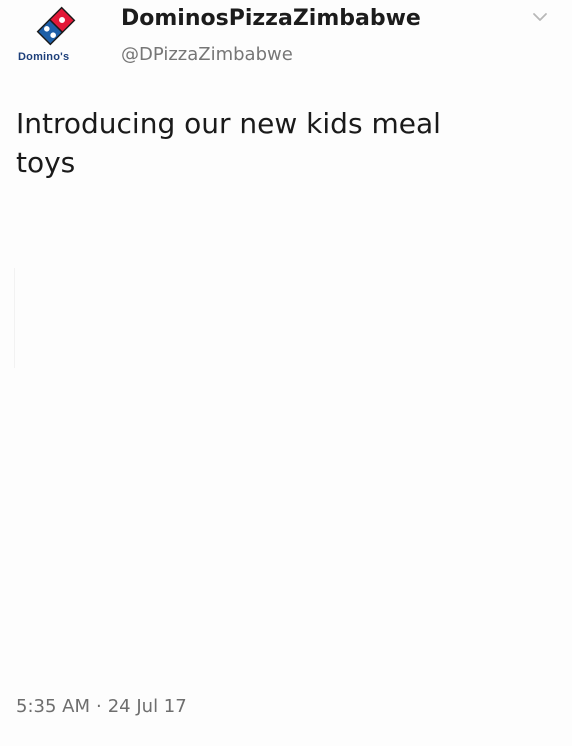 The width and height of the screenshot is (572, 746). I want to click on tweet-date: 24 Jul 17, so click(147, 706).